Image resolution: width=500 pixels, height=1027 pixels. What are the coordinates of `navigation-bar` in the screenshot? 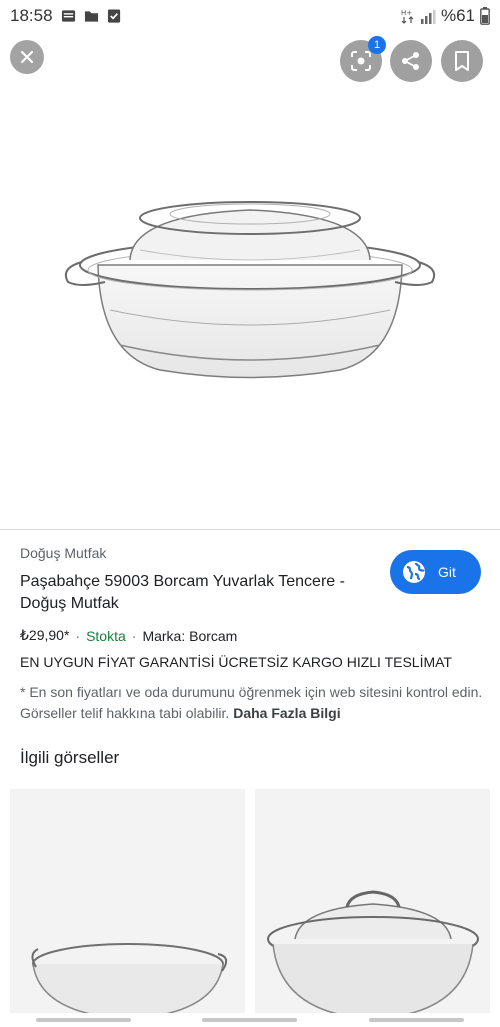 It's located at (250, 1020).